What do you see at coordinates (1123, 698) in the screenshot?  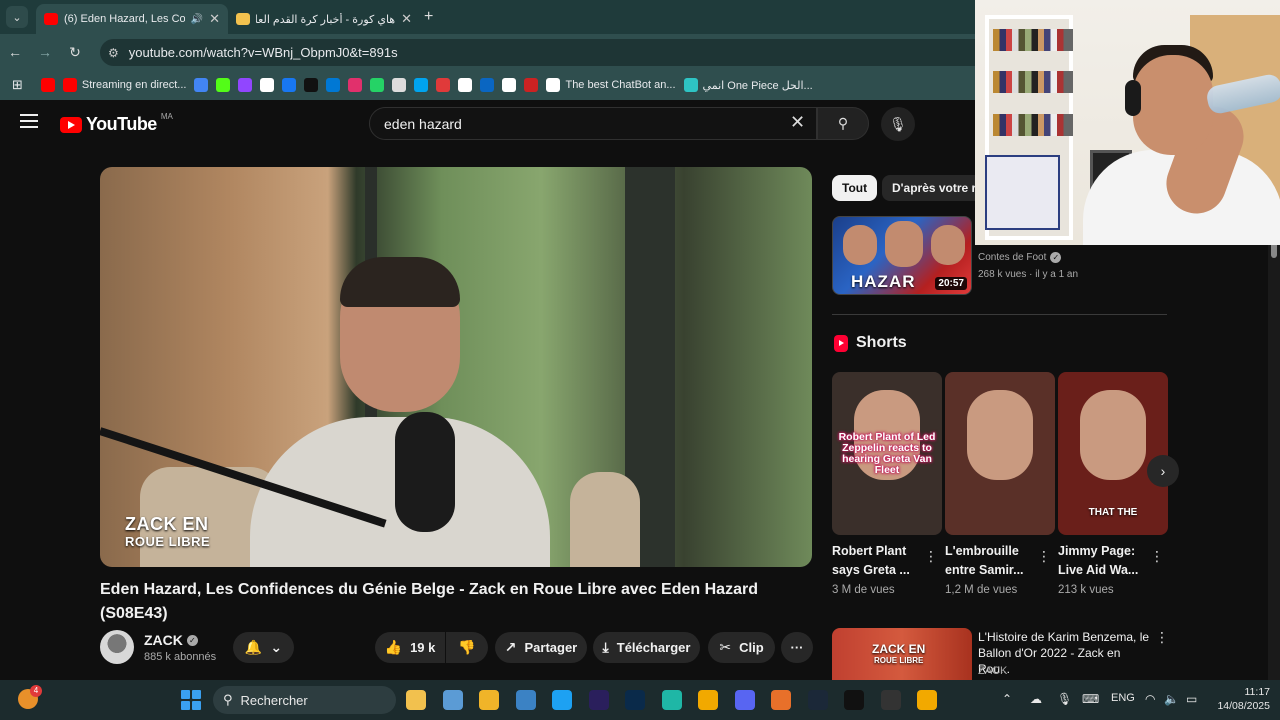 I see `language-indicator: ENG` at bounding box center [1123, 698].